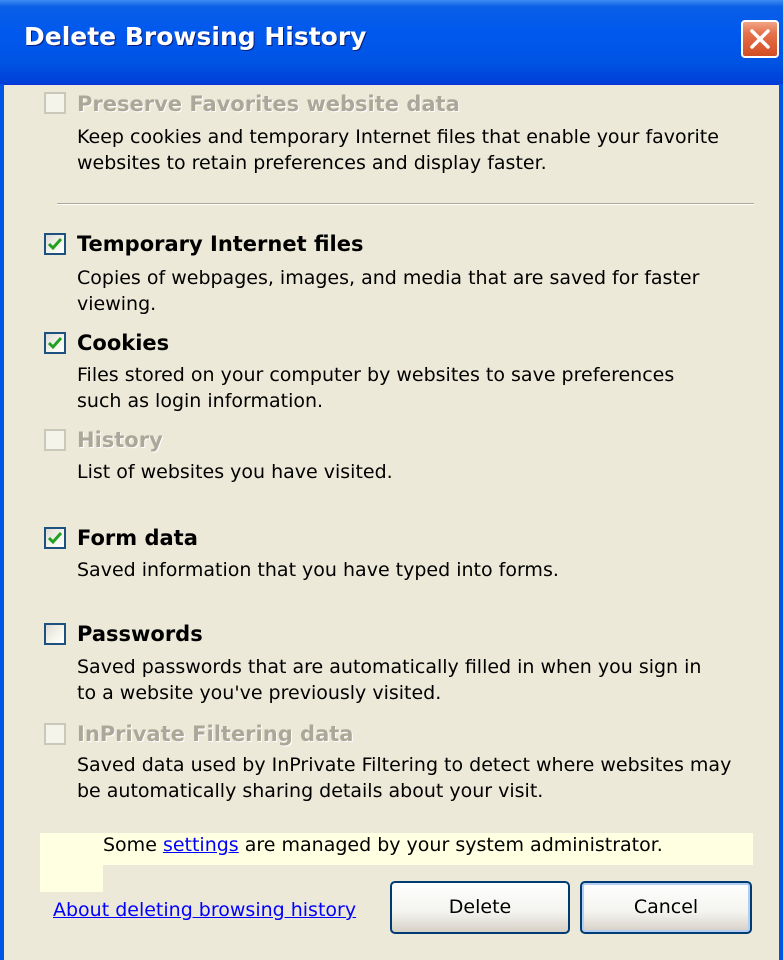 The width and height of the screenshot is (783, 960). Describe the element at coordinates (204, 910) in the screenshot. I see `about-deleting-history-link: About deleting browsing history` at that location.